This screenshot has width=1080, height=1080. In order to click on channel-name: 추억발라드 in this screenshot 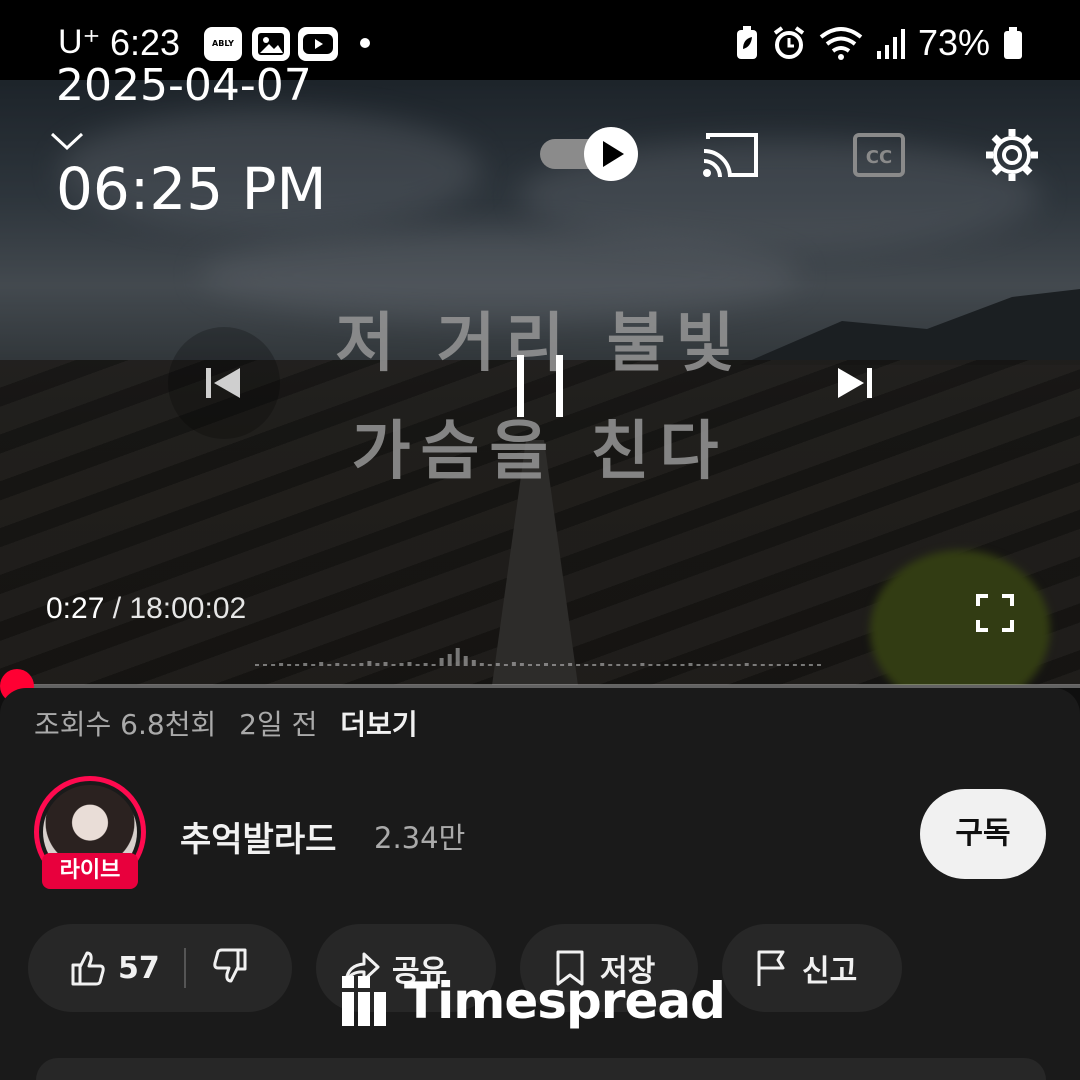, I will do `click(258, 836)`.